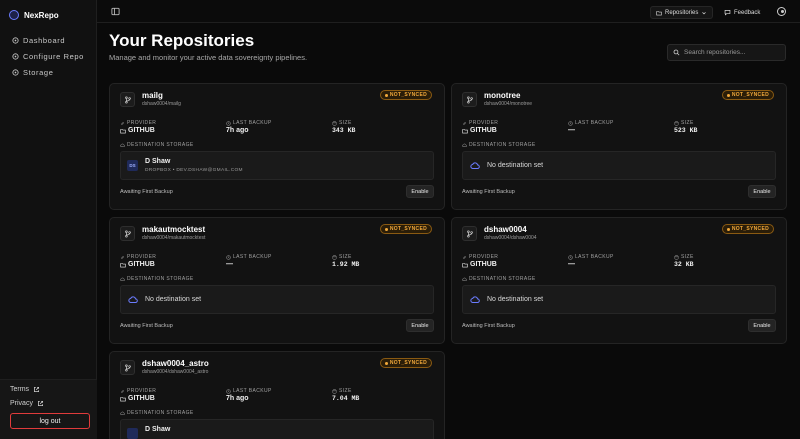 Image resolution: width=800 pixels, height=439 pixels. Describe the element at coordinates (448, 11) in the screenshot. I see `topbar: Repositories Feedback` at that location.